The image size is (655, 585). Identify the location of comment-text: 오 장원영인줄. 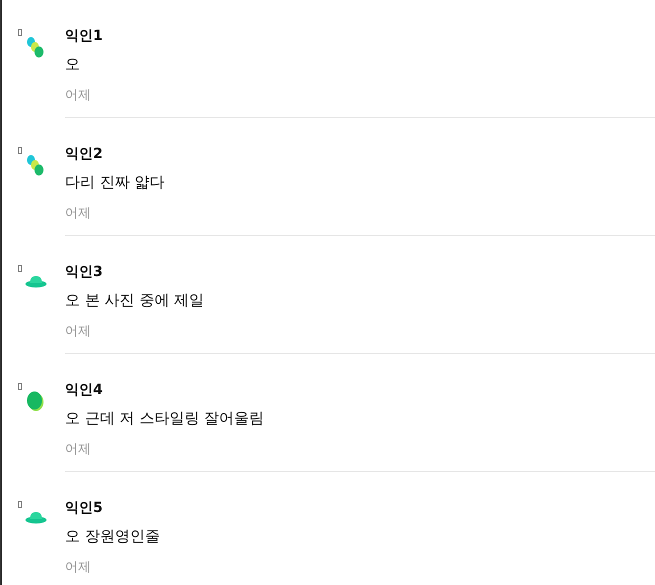
(113, 536).